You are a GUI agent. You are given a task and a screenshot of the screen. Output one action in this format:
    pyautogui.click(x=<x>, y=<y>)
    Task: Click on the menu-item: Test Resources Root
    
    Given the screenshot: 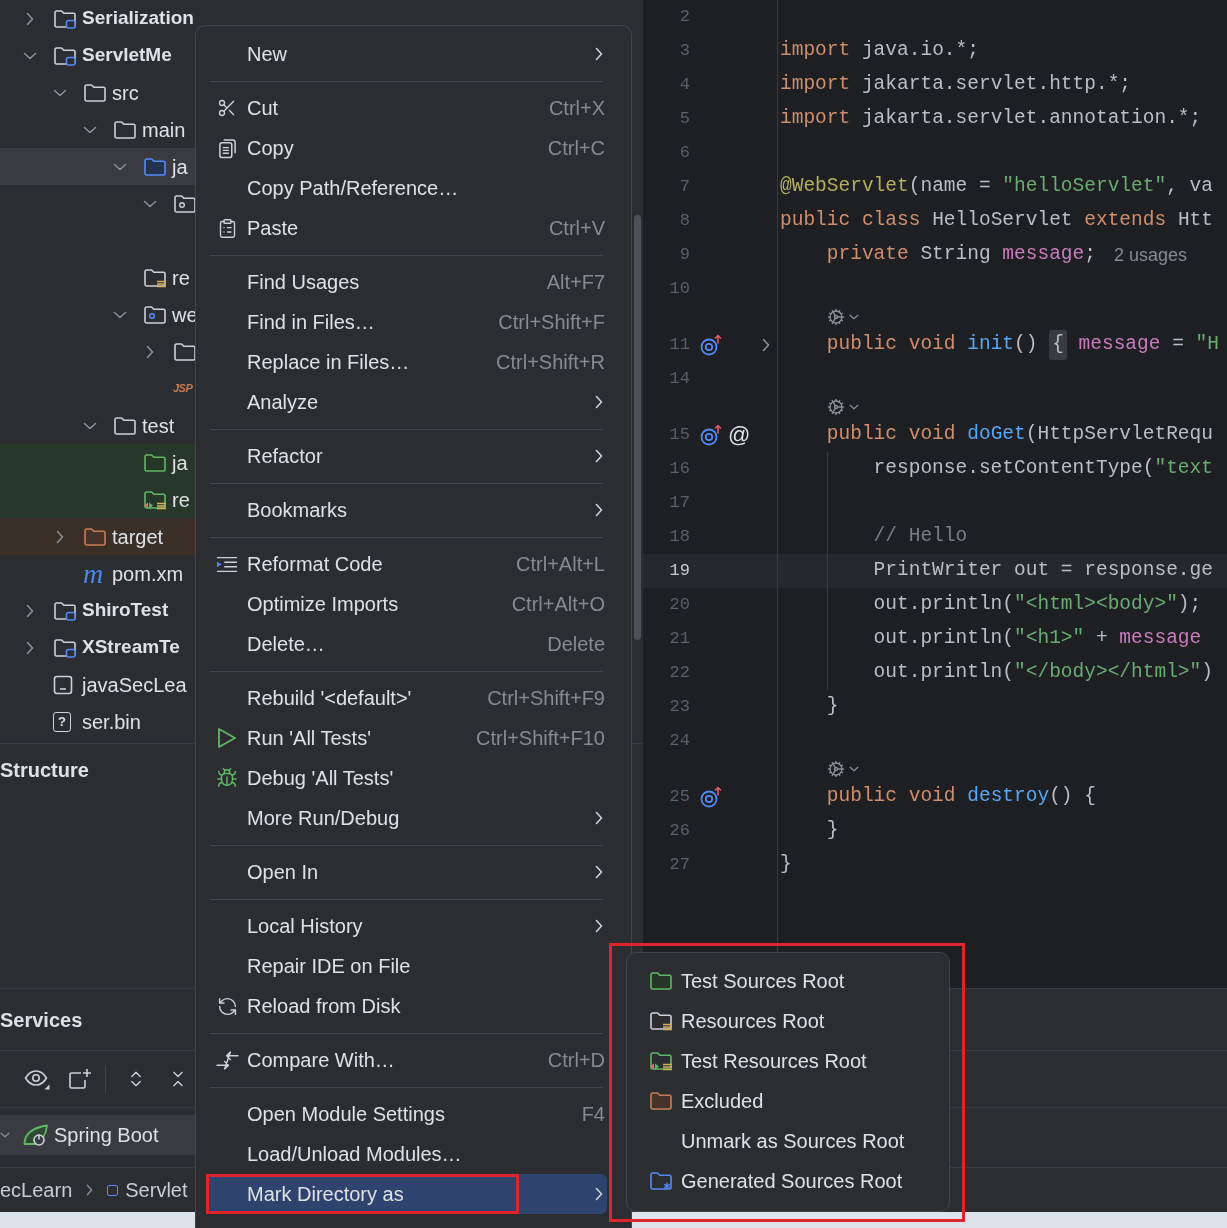 What is the action you would take?
    pyautogui.click(x=788, y=1061)
    